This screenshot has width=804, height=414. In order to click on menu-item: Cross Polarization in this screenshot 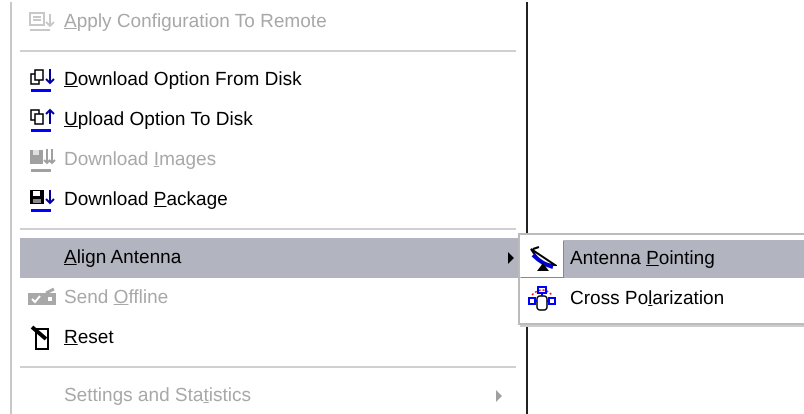, I will do `click(662, 299)`.